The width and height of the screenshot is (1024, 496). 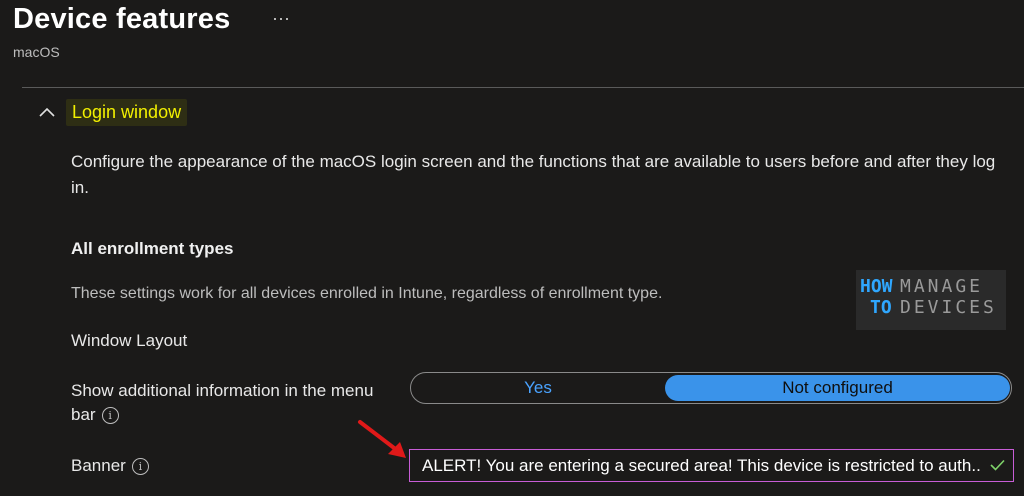 I want to click on banner-setting-label: Banner i, so click(x=110, y=466).